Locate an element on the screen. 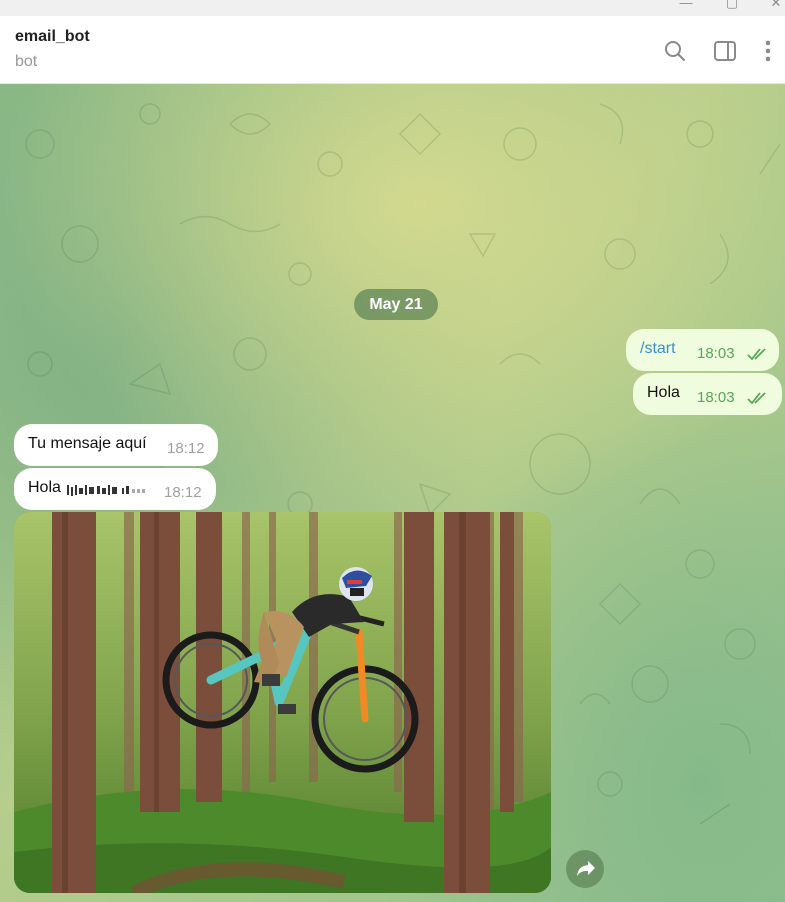  share-button is located at coordinates (585, 869).